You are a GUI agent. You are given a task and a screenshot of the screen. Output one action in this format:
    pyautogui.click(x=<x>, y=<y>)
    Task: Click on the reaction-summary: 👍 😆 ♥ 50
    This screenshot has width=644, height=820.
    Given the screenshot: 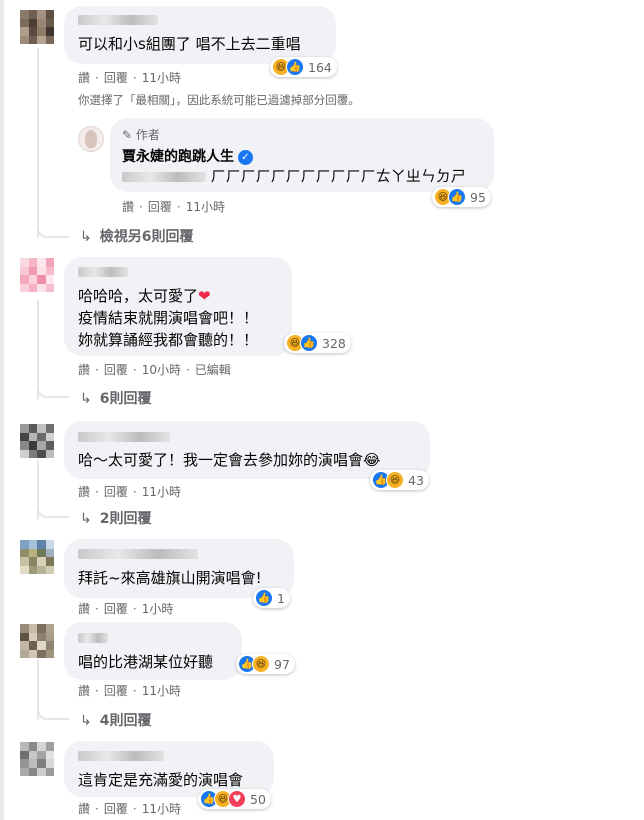 What is the action you would take?
    pyautogui.click(x=234, y=799)
    